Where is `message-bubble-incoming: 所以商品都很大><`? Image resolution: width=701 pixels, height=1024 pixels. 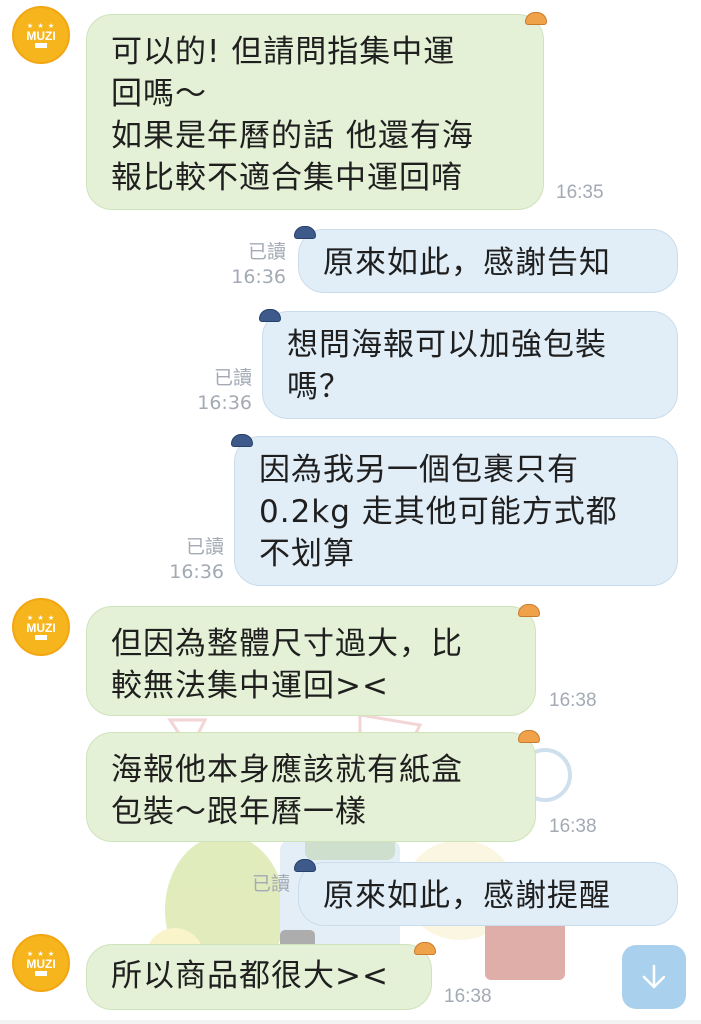
message-bubble-incoming: 所以商品都很大>< is located at coordinates (259, 977).